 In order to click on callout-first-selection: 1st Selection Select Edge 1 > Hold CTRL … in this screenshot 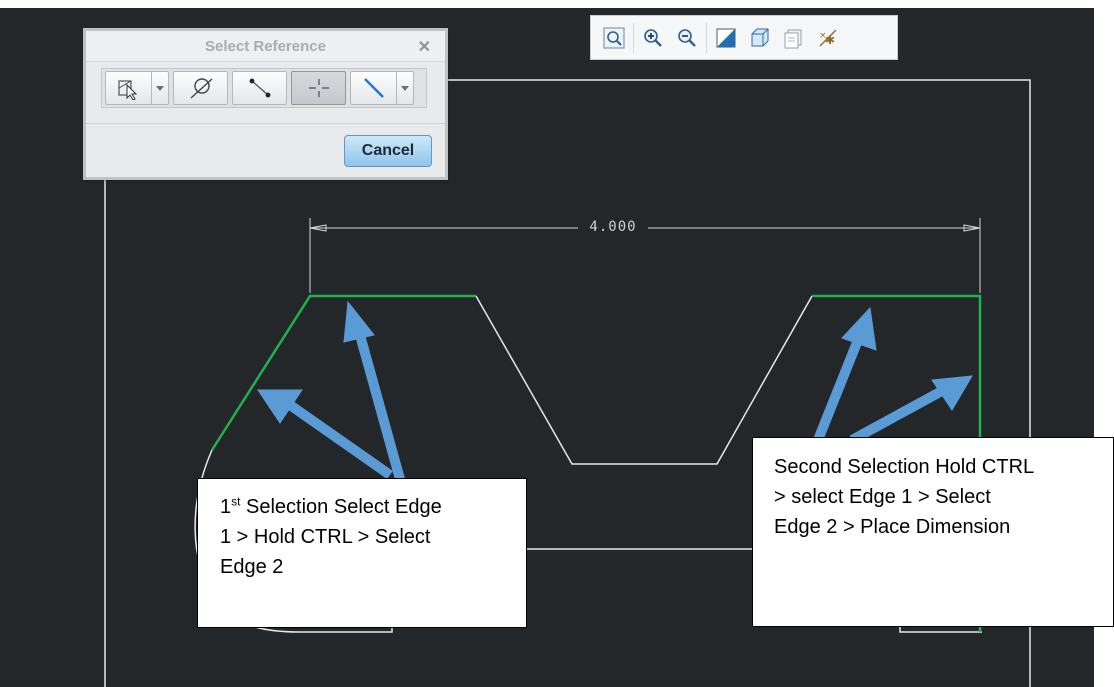, I will do `click(362, 553)`.